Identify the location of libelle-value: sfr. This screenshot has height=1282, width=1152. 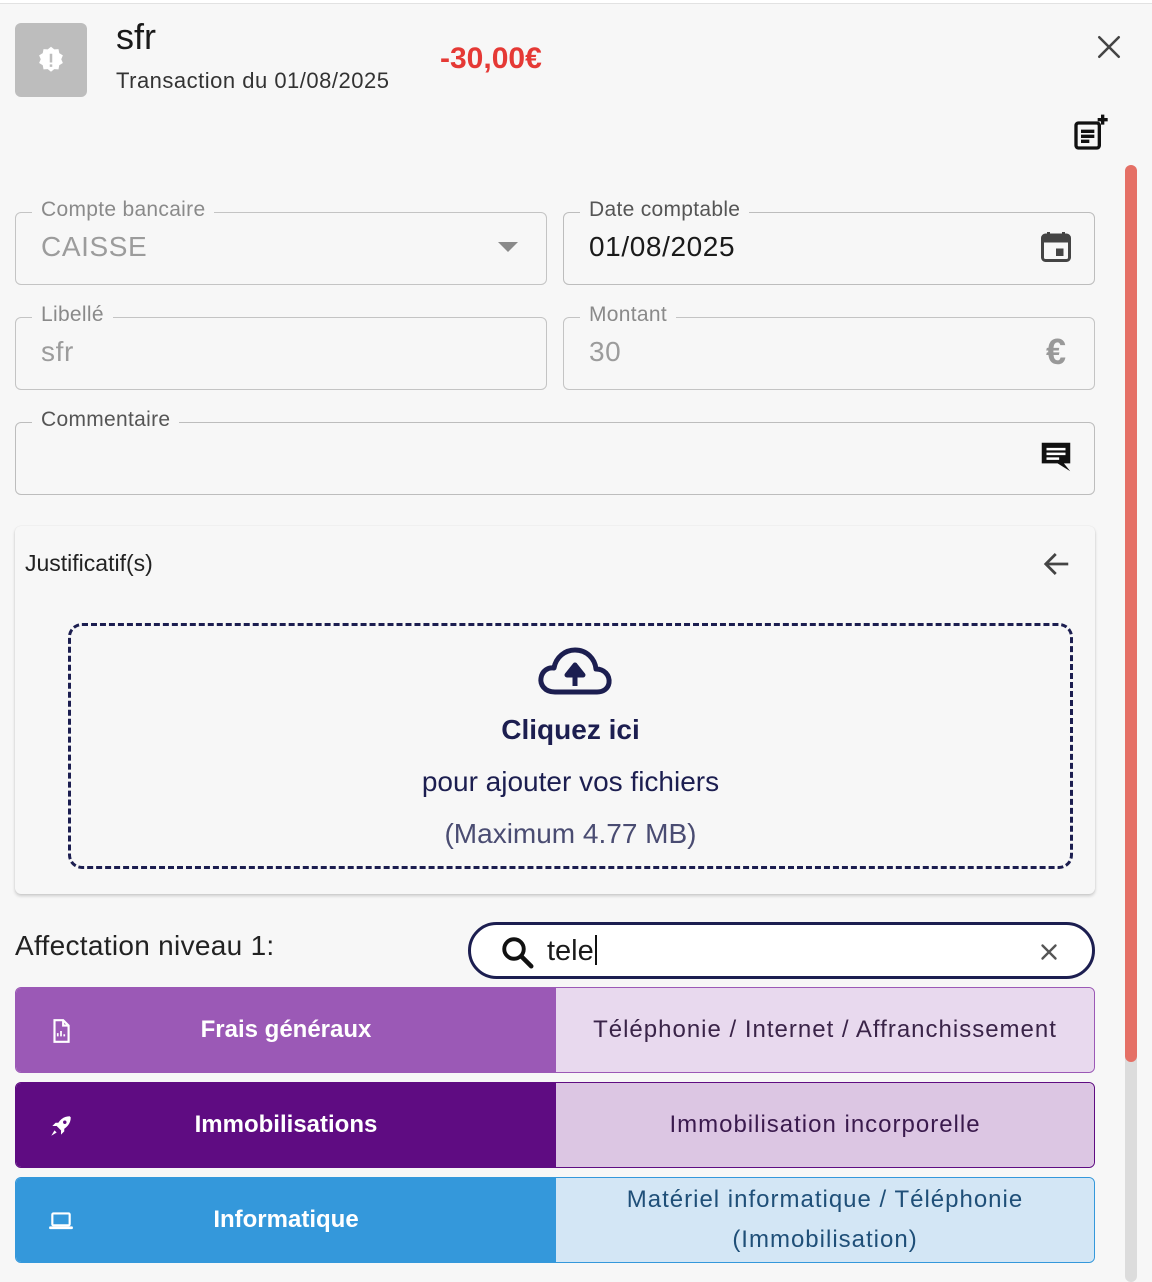
(57, 351).